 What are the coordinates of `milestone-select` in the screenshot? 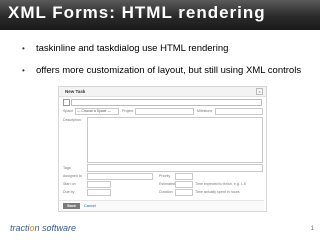 It's located at (239, 111).